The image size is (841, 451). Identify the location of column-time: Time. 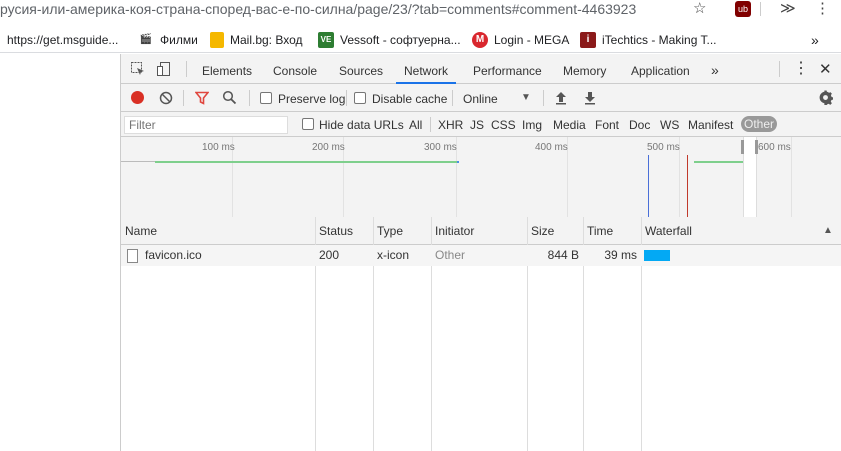
(598, 231).